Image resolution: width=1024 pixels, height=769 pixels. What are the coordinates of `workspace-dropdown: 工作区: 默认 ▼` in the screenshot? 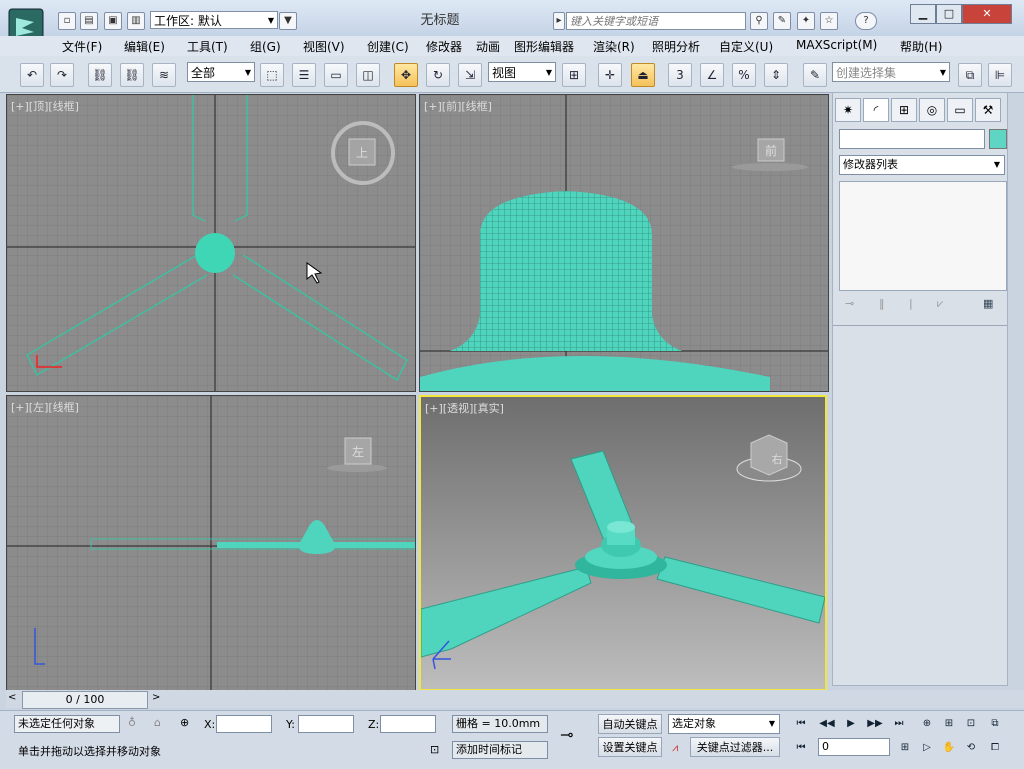 It's located at (214, 20).